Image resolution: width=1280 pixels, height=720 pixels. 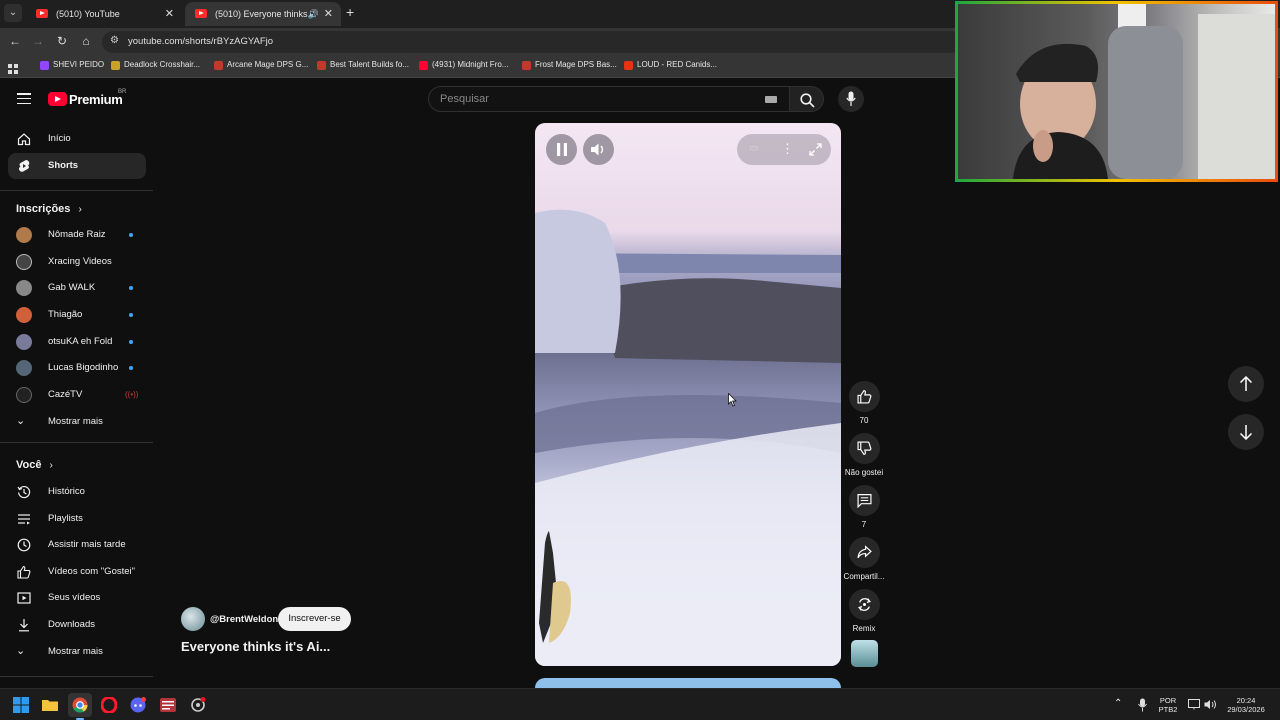 I want to click on sidebar-subscription: Nômade Raiz, so click(x=77, y=235).